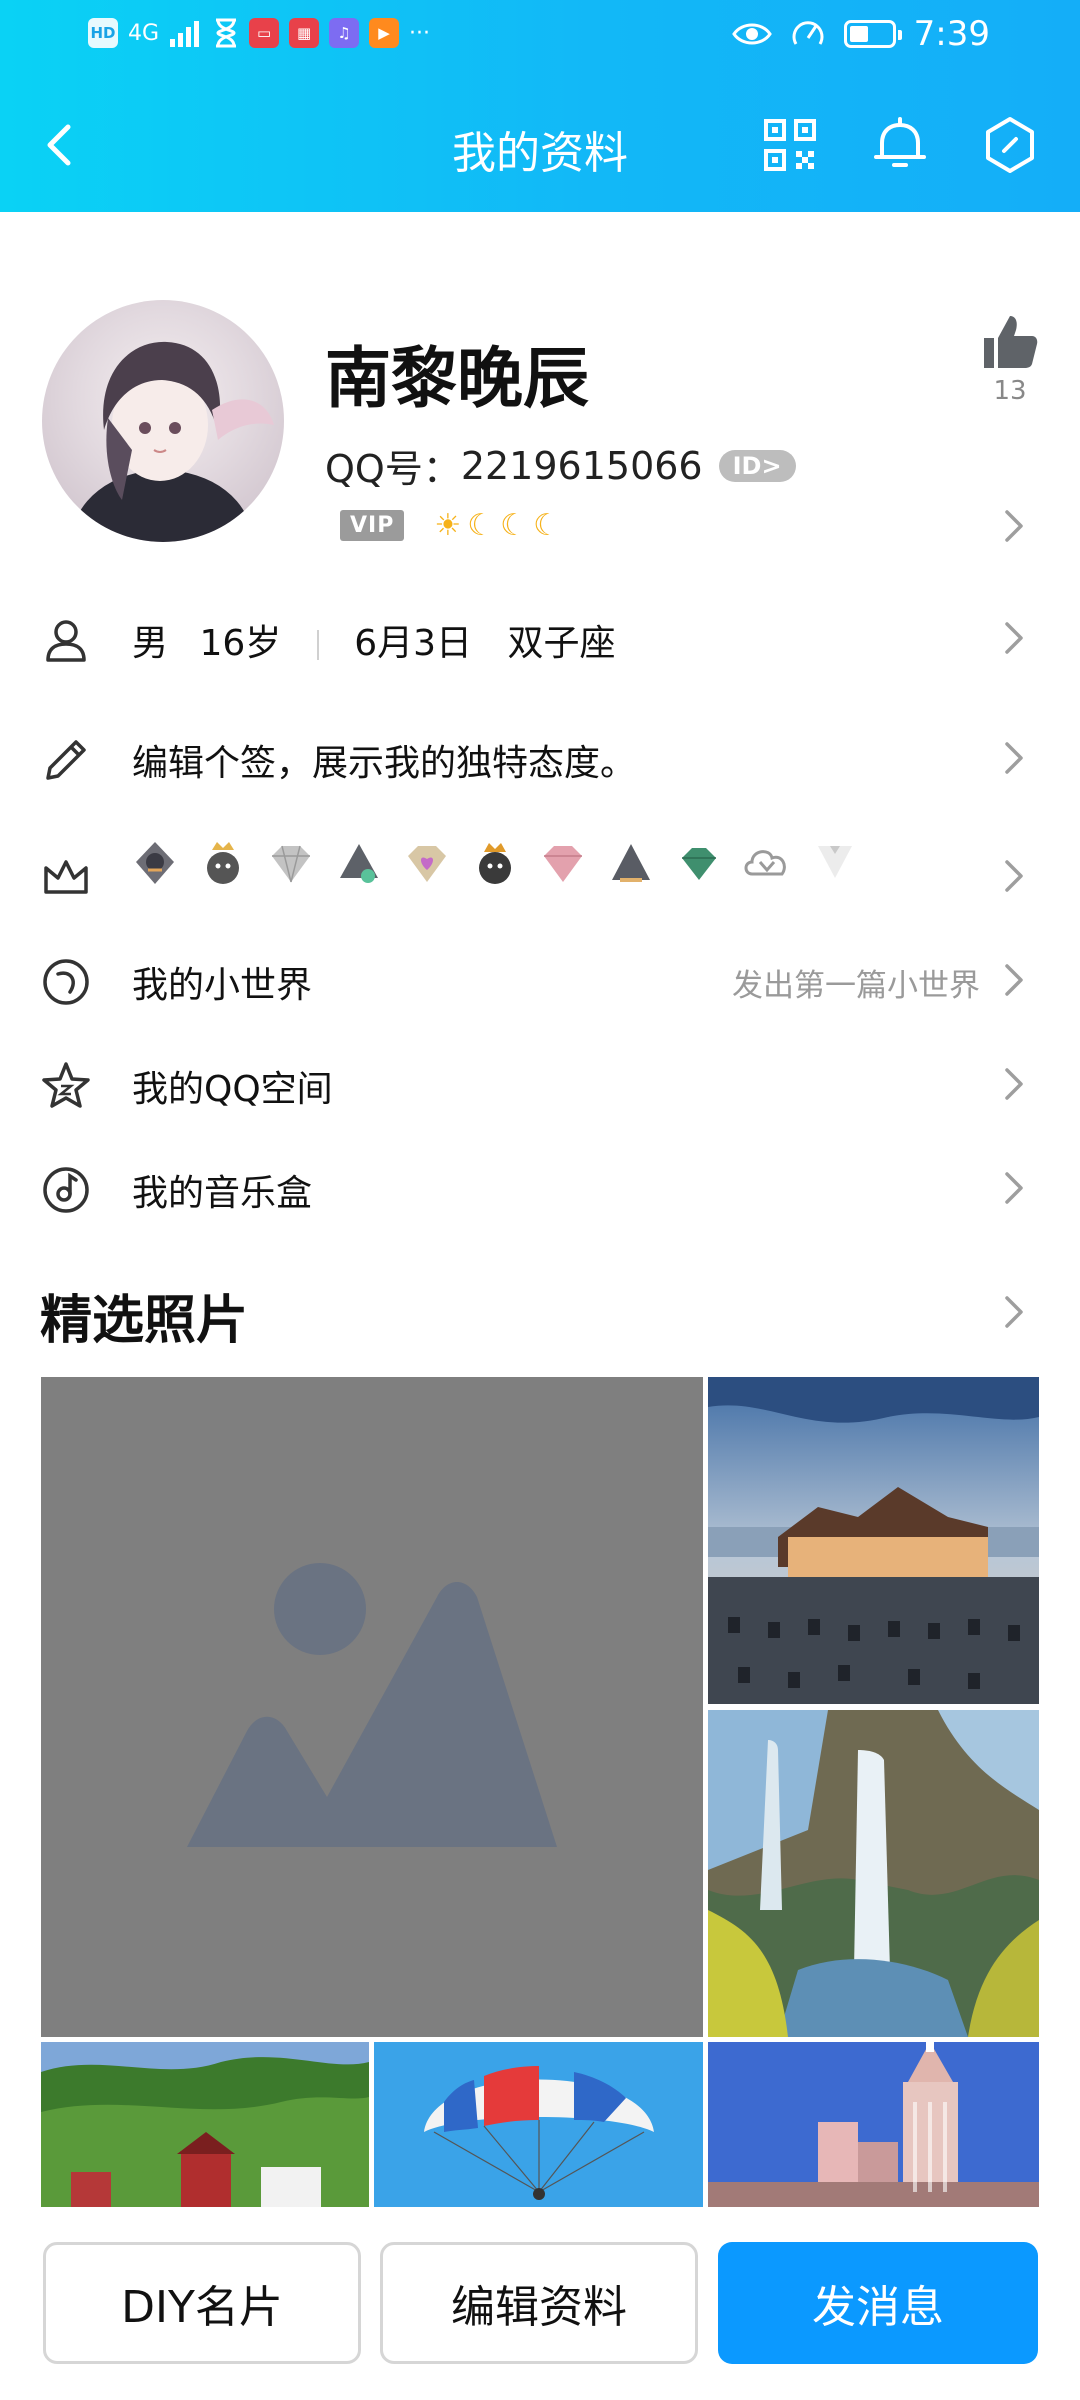  Describe the element at coordinates (581, 465) in the screenshot. I see `qq-number: 2219615066` at that location.